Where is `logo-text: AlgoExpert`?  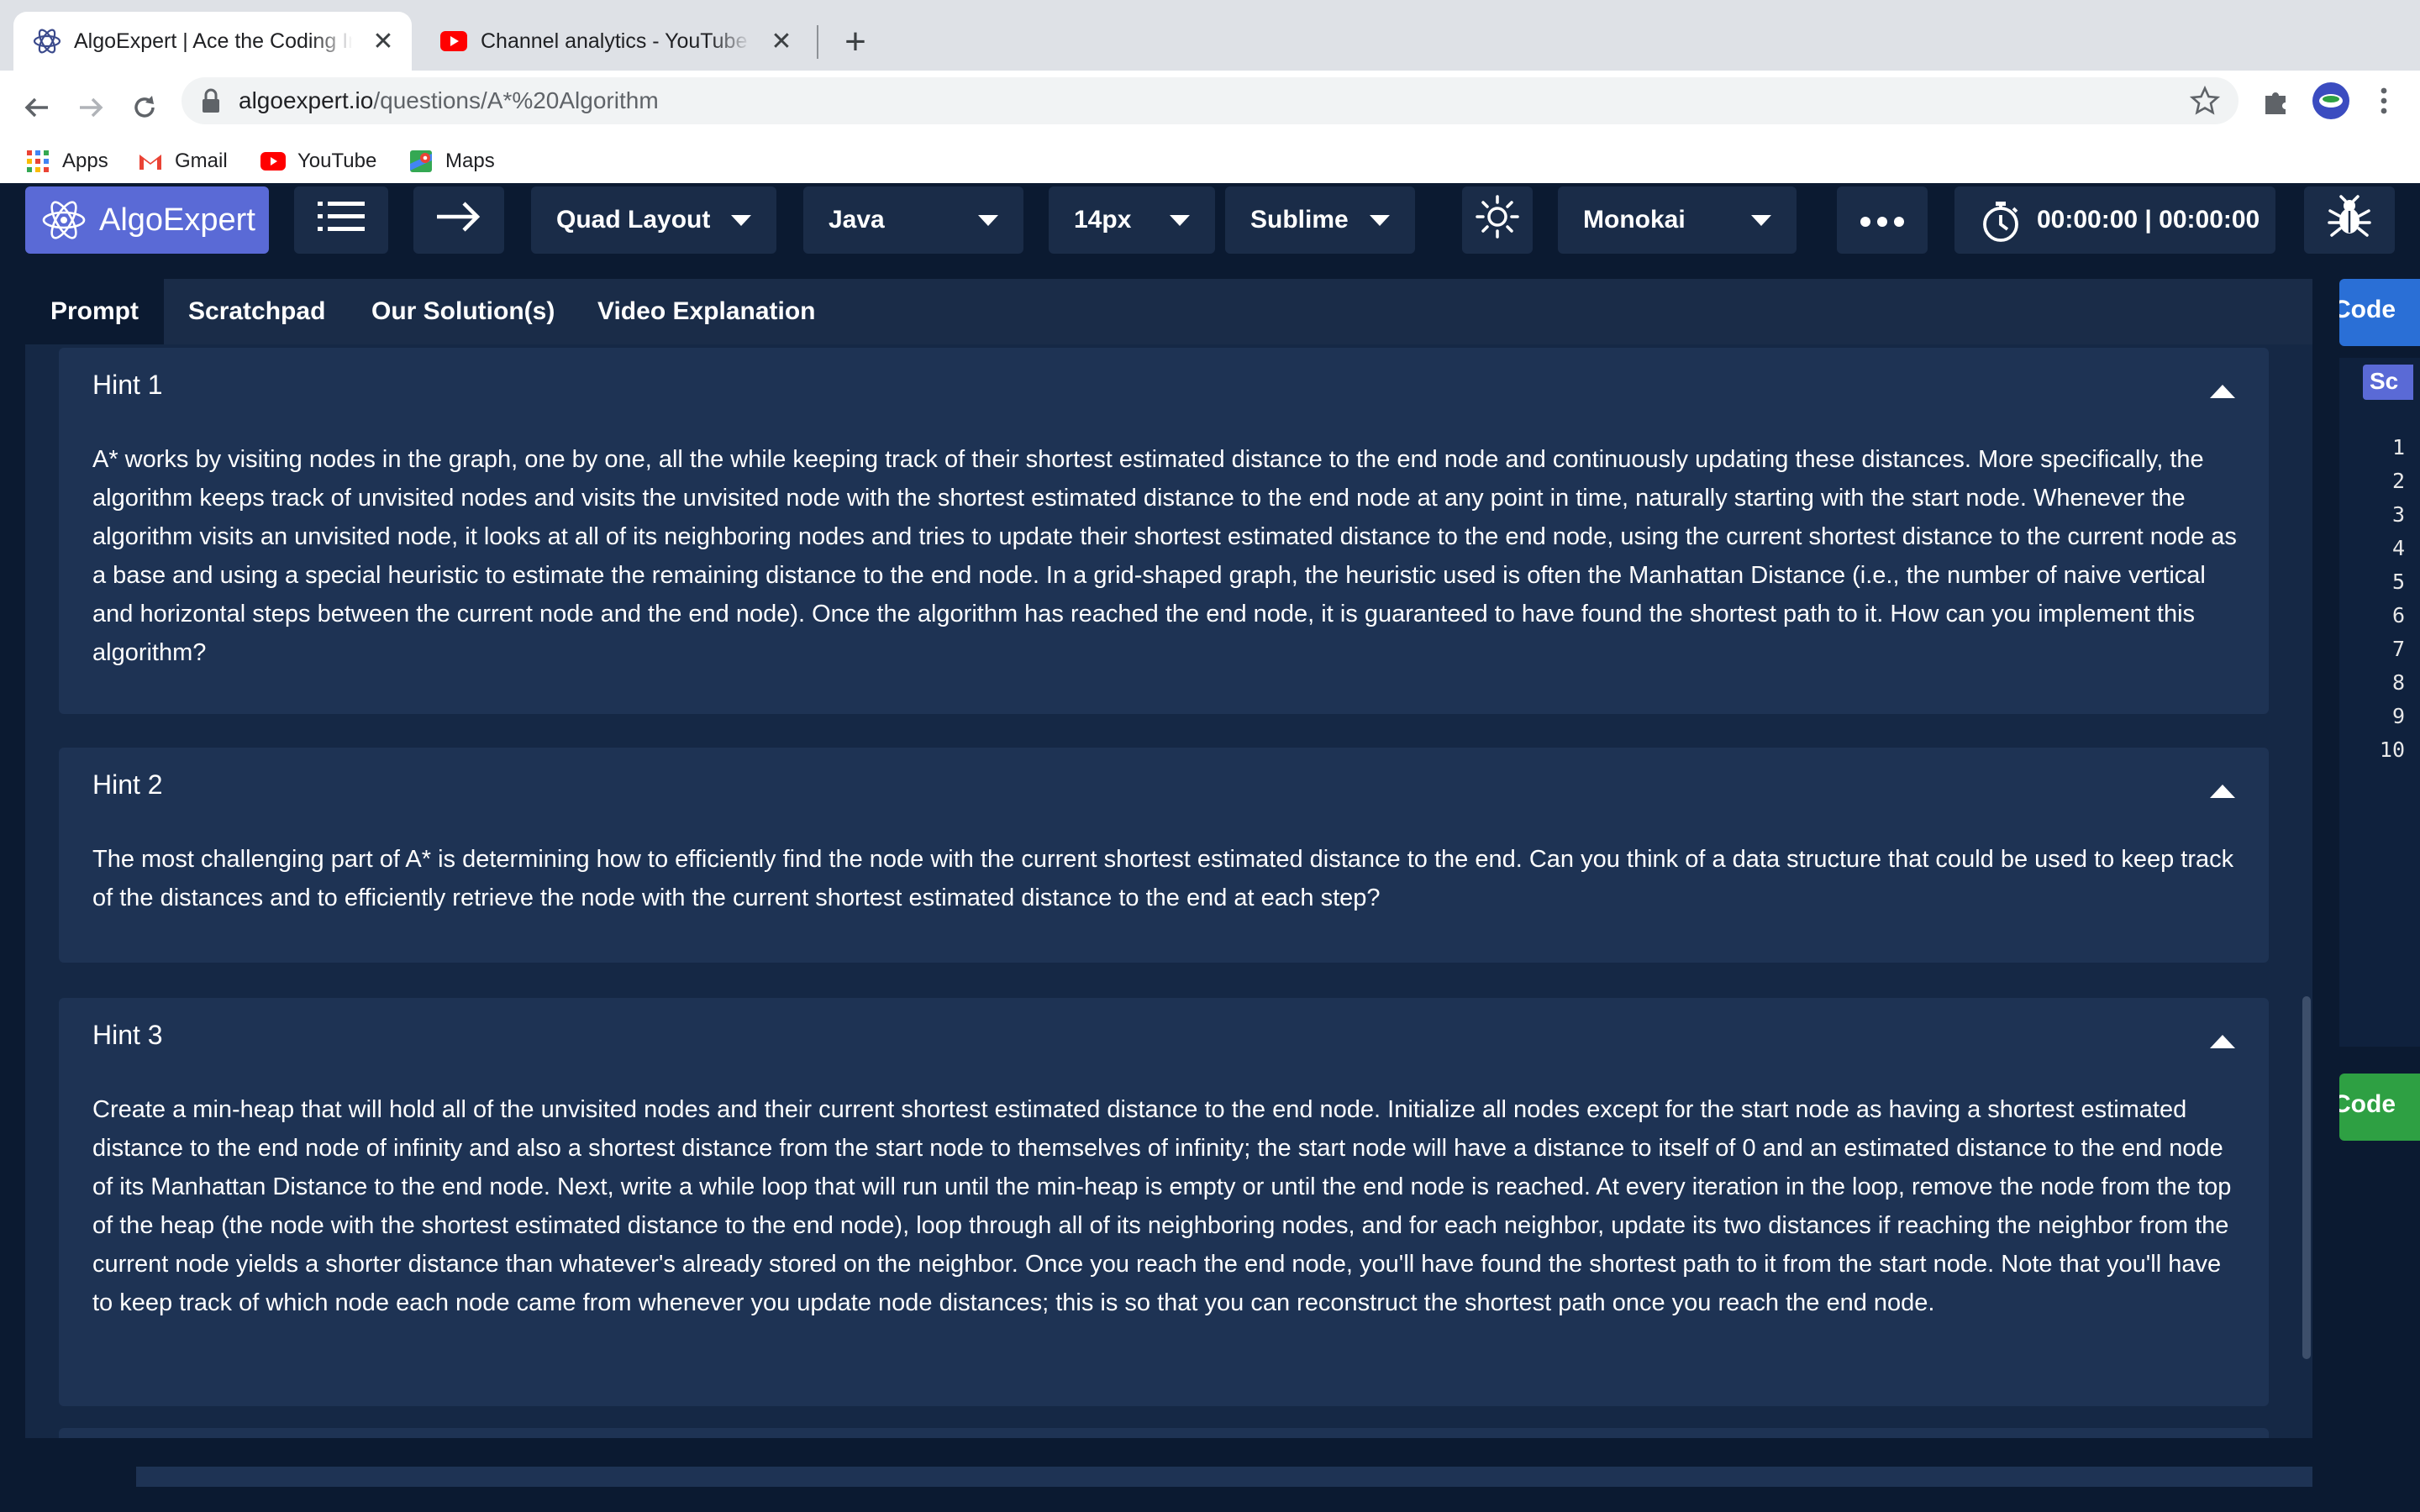 logo-text: AlgoExpert is located at coordinates (177, 220).